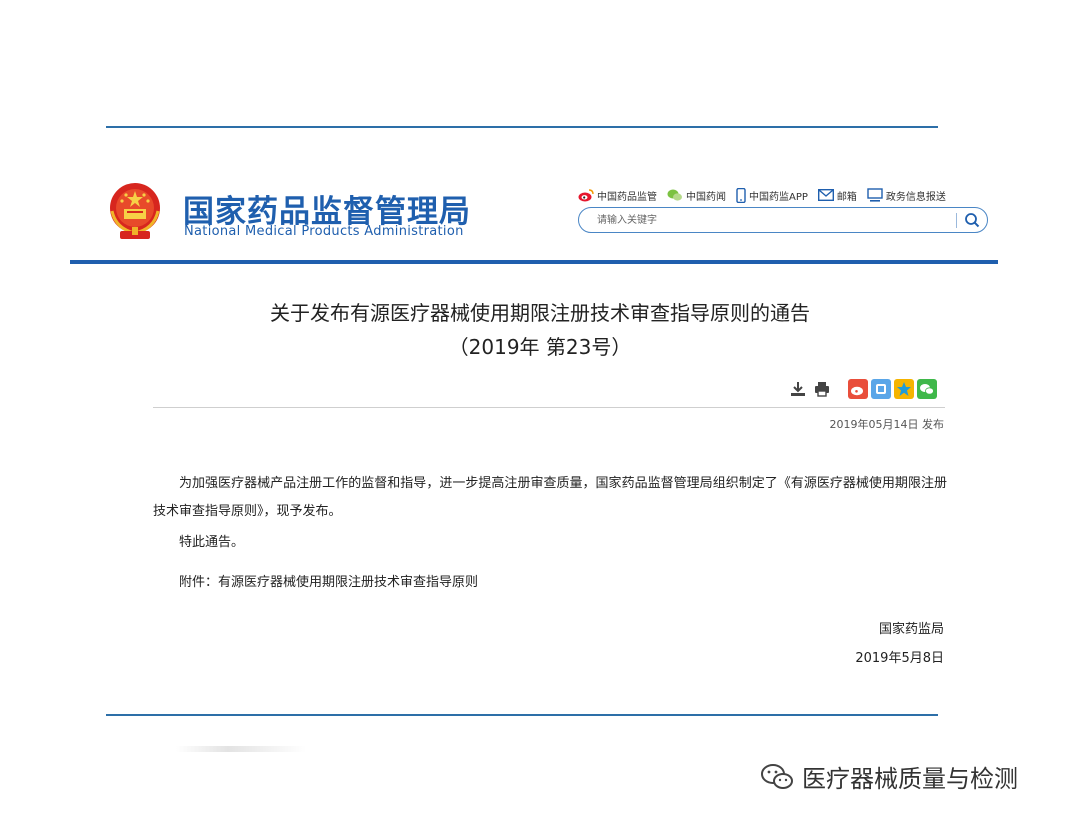 The width and height of the screenshot is (1080, 823). I want to click on mail-icon, so click(825, 195).